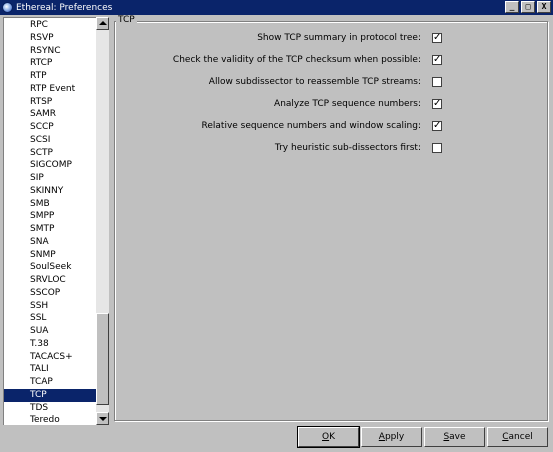  I want to click on protocol-list-item: SIP, so click(50, 178).